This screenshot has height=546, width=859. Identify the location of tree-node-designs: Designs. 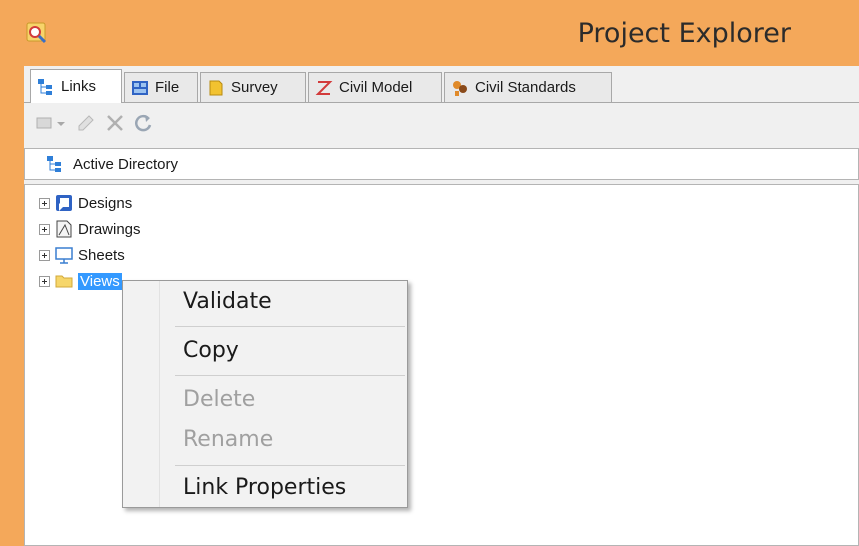
(85, 203).